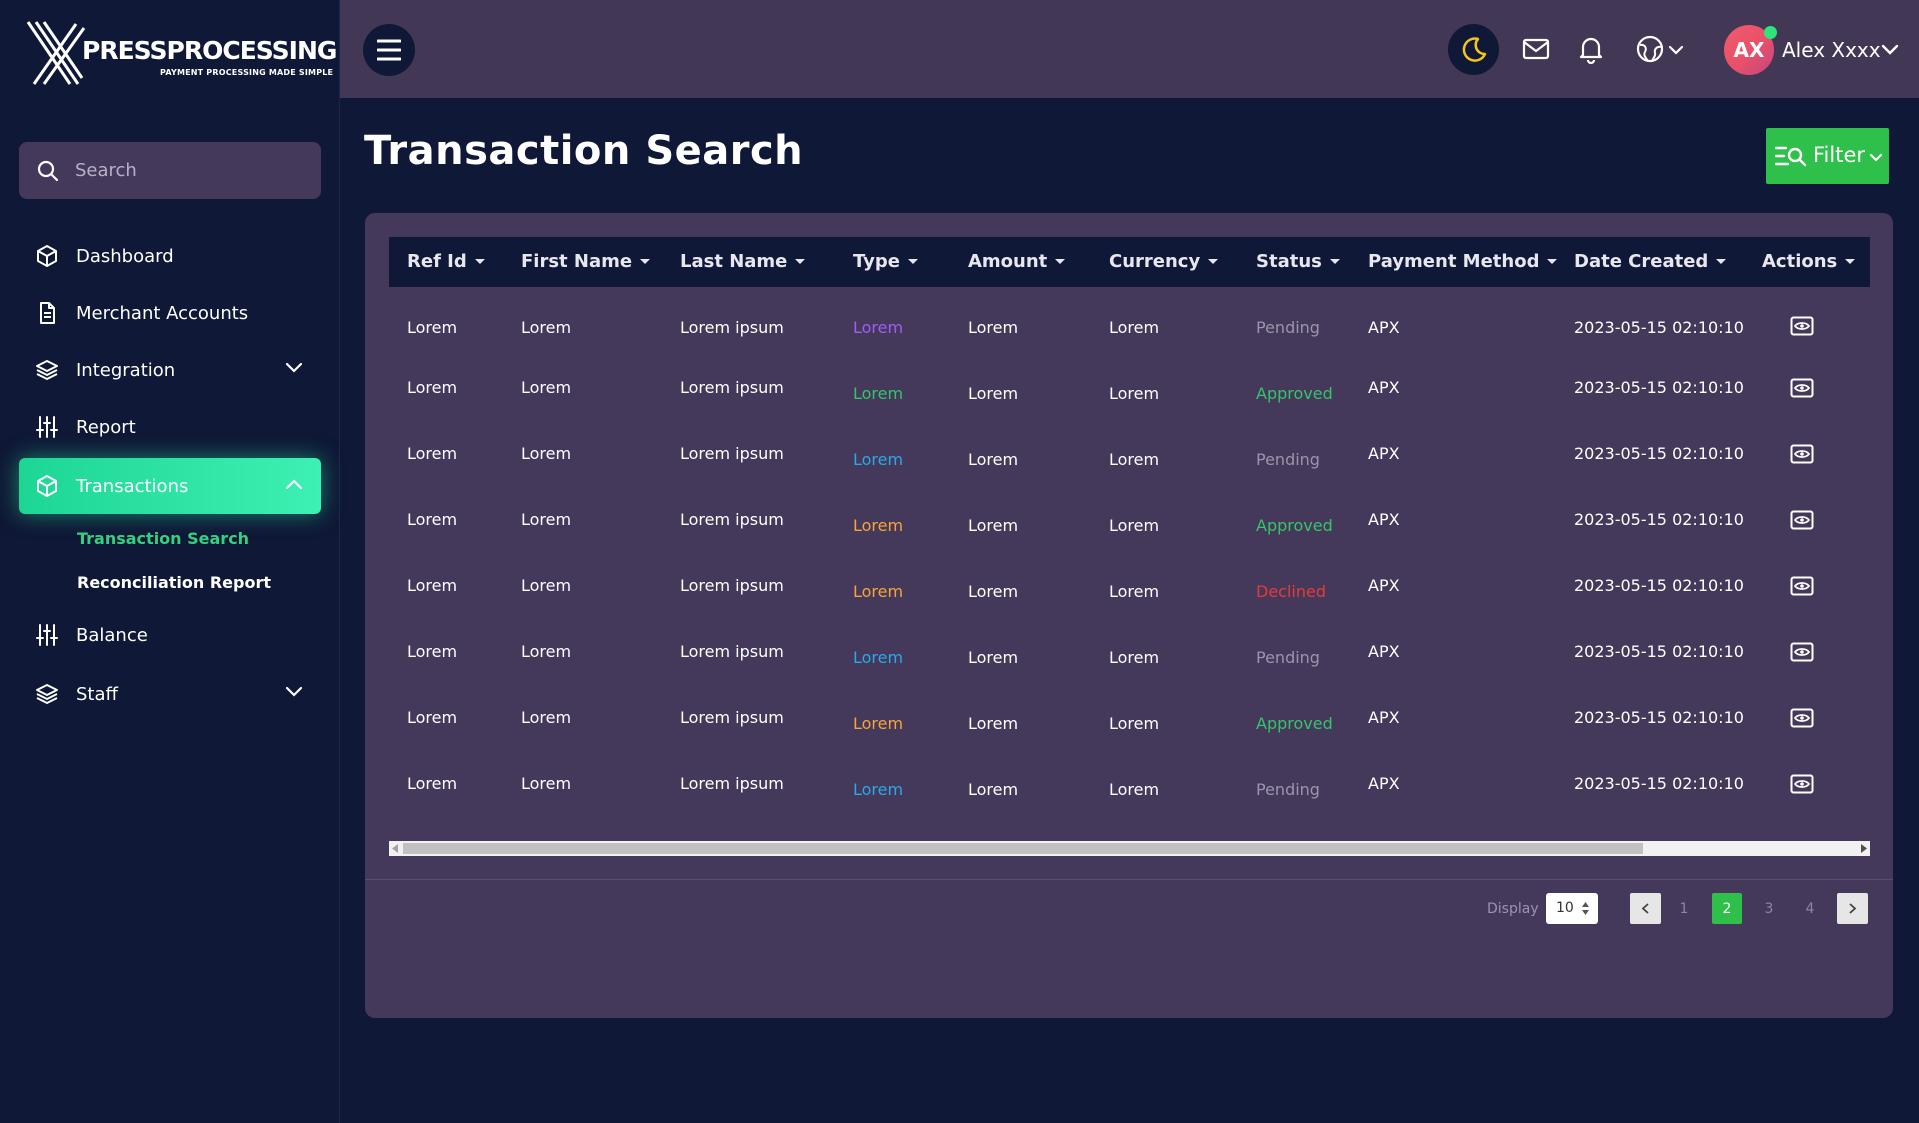 Image resolution: width=1919 pixels, height=1123 pixels. Describe the element at coordinates (1473, 49) in the screenshot. I see `theme-toggle-button` at that location.